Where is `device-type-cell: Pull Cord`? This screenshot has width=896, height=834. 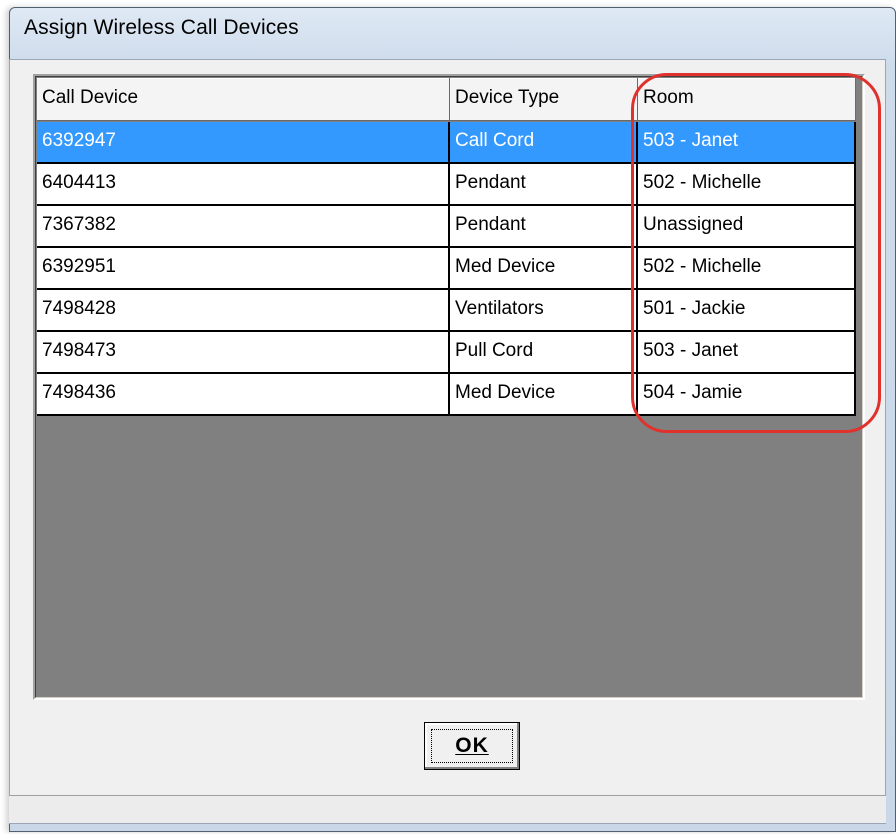
device-type-cell: Pull Cord is located at coordinates (544, 353).